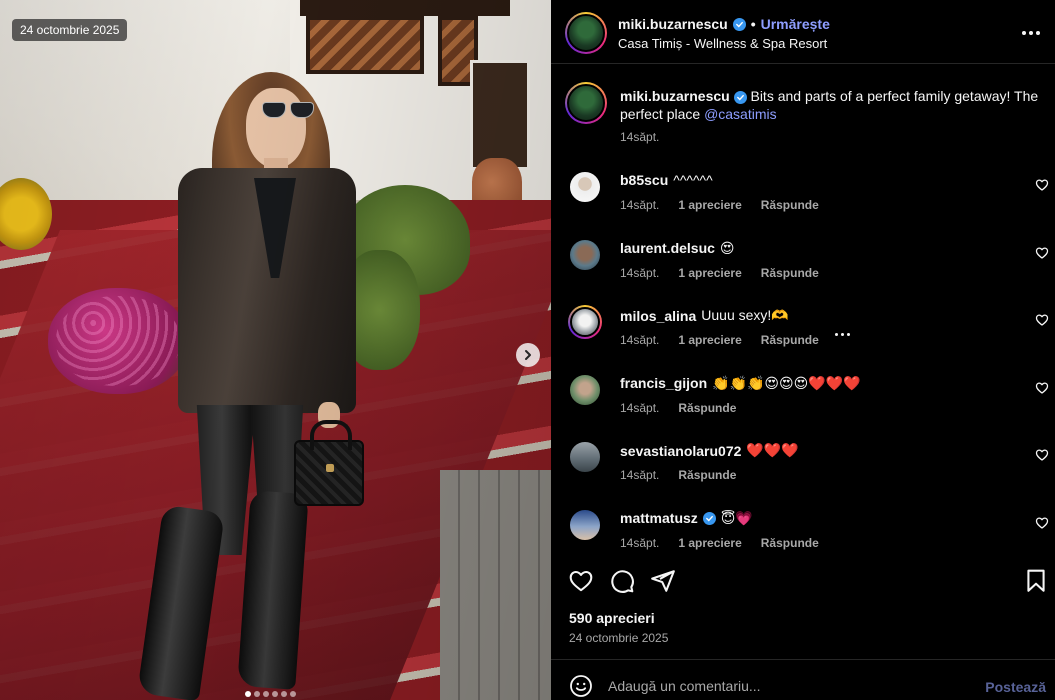 This screenshot has height=700, width=1055. Describe the element at coordinates (639, 137) in the screenshot. I see `caption-time: 14săpt.` at that location.